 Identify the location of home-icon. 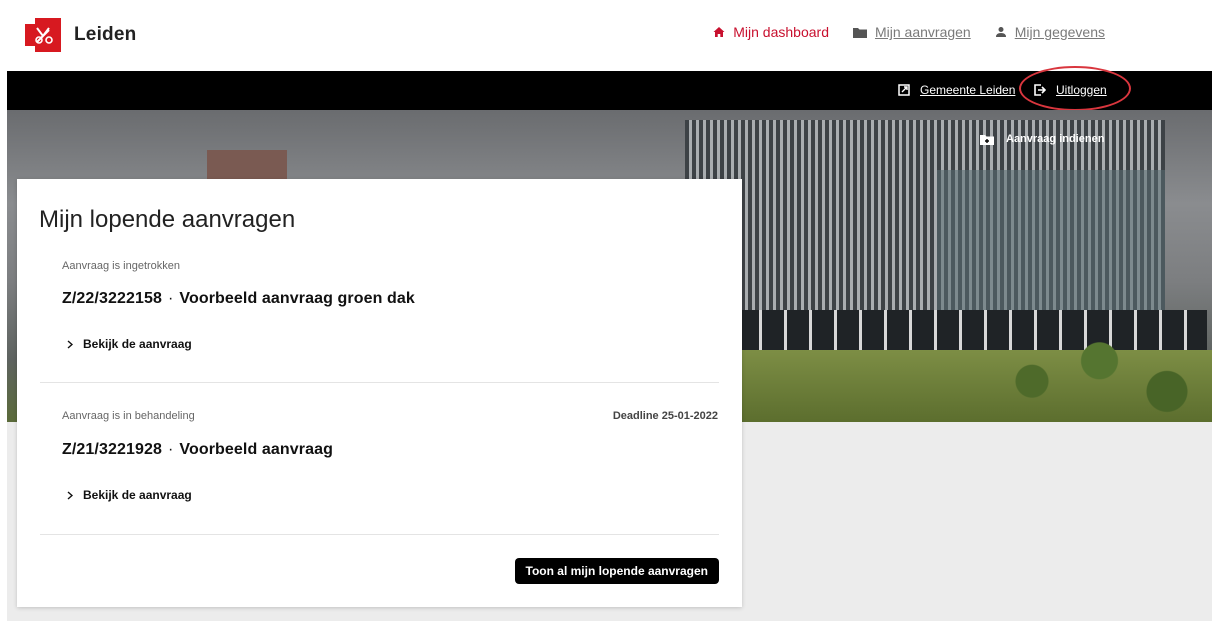
(719, 32).